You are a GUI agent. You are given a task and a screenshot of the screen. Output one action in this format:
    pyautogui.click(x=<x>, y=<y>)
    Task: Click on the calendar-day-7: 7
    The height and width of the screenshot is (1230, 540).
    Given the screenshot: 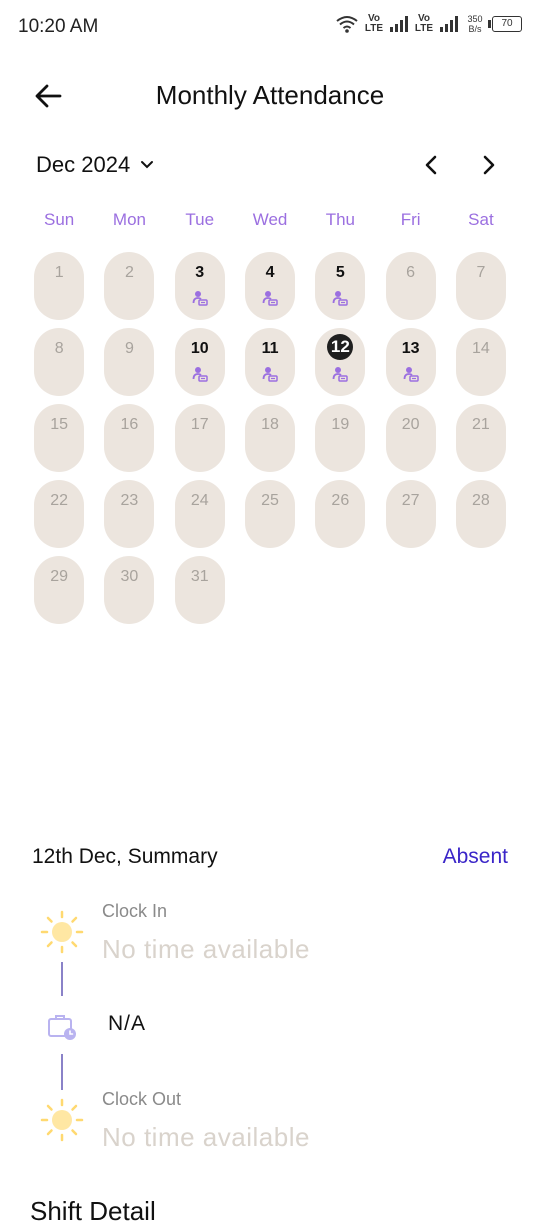 What is the action you would take?
    pyautogui.click(x=480, y=286)
    